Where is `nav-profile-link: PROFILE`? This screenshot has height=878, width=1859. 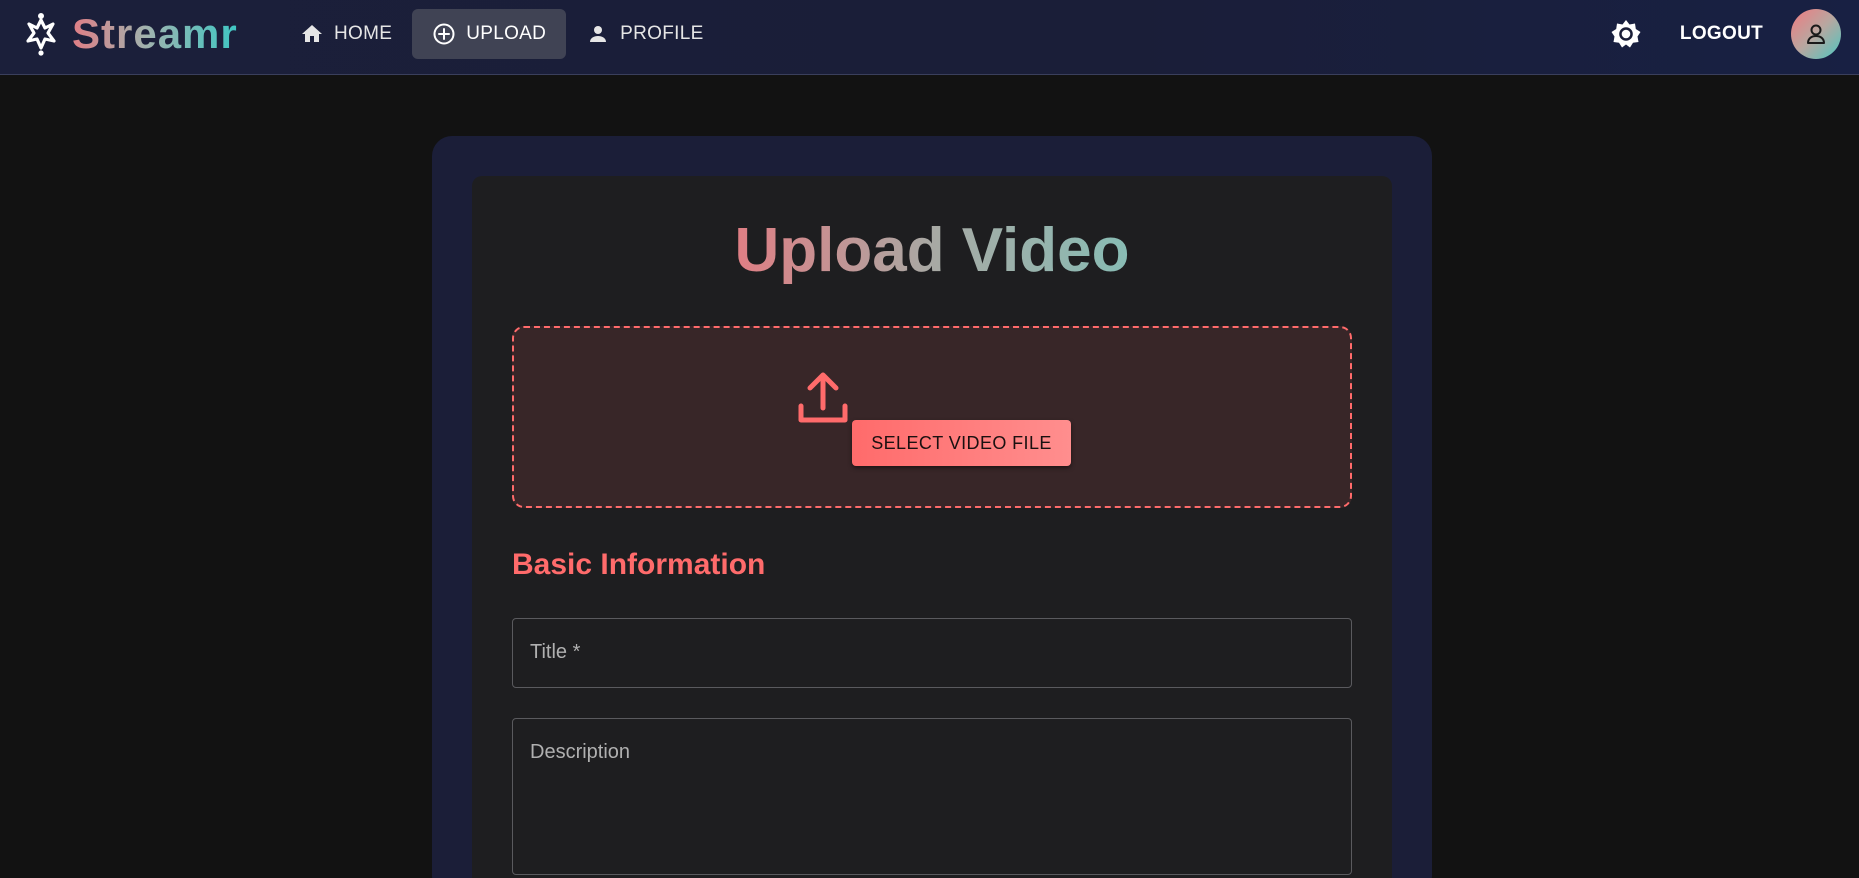 nav-profile-link: PROFILE is located at coordinates (644, 34).